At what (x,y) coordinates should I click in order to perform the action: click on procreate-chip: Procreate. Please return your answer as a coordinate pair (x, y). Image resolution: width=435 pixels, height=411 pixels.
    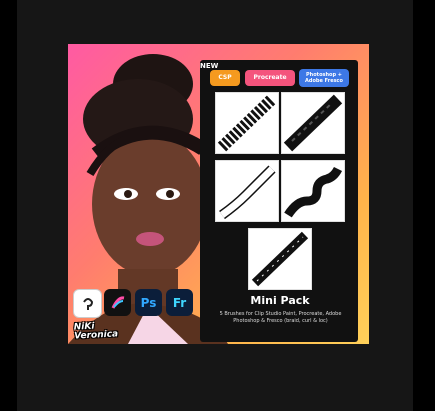
    Looking at the image, I should click on (270, 78).